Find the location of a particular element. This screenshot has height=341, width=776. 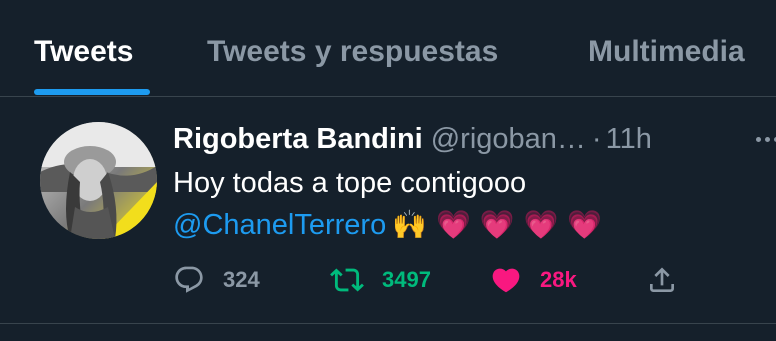

avatar is located at coordinates (98, 180).